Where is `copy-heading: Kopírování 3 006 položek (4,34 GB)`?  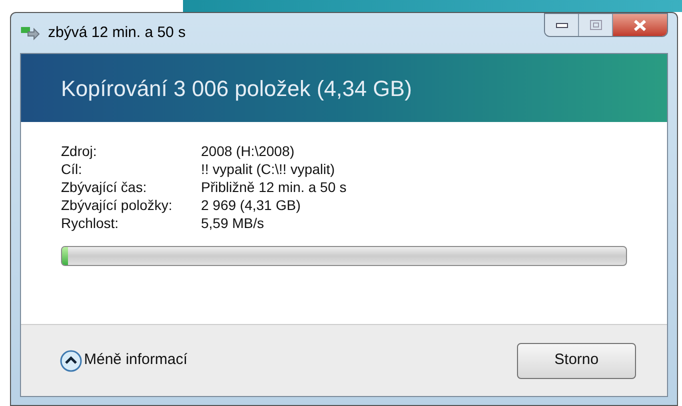 copy-heading: Kopírování 3 006 položek (4,34 GB) is located at coordinates (236, 88).